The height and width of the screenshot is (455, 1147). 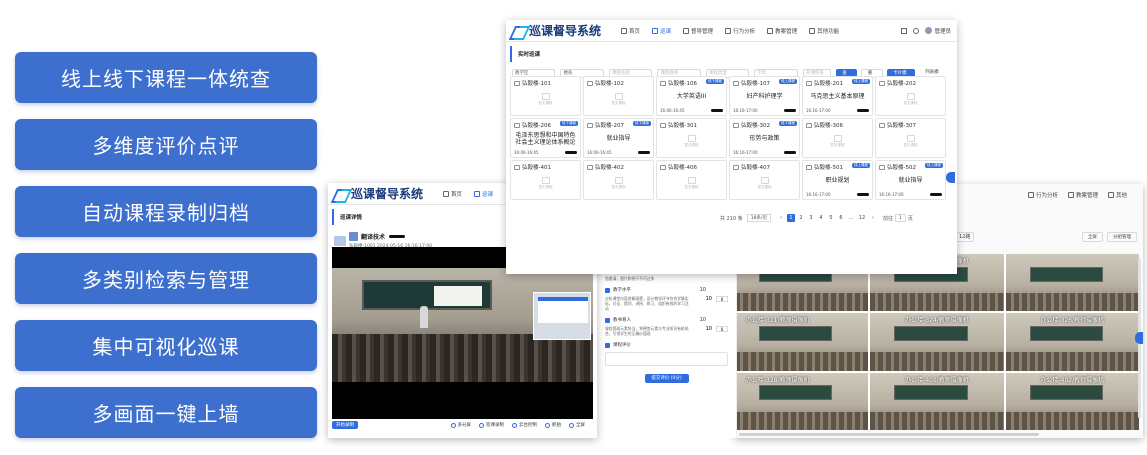 What do you see at coordinates (831, 218) in the screenshot?
I see `page-button: 5` at bounding box center [831, 218].